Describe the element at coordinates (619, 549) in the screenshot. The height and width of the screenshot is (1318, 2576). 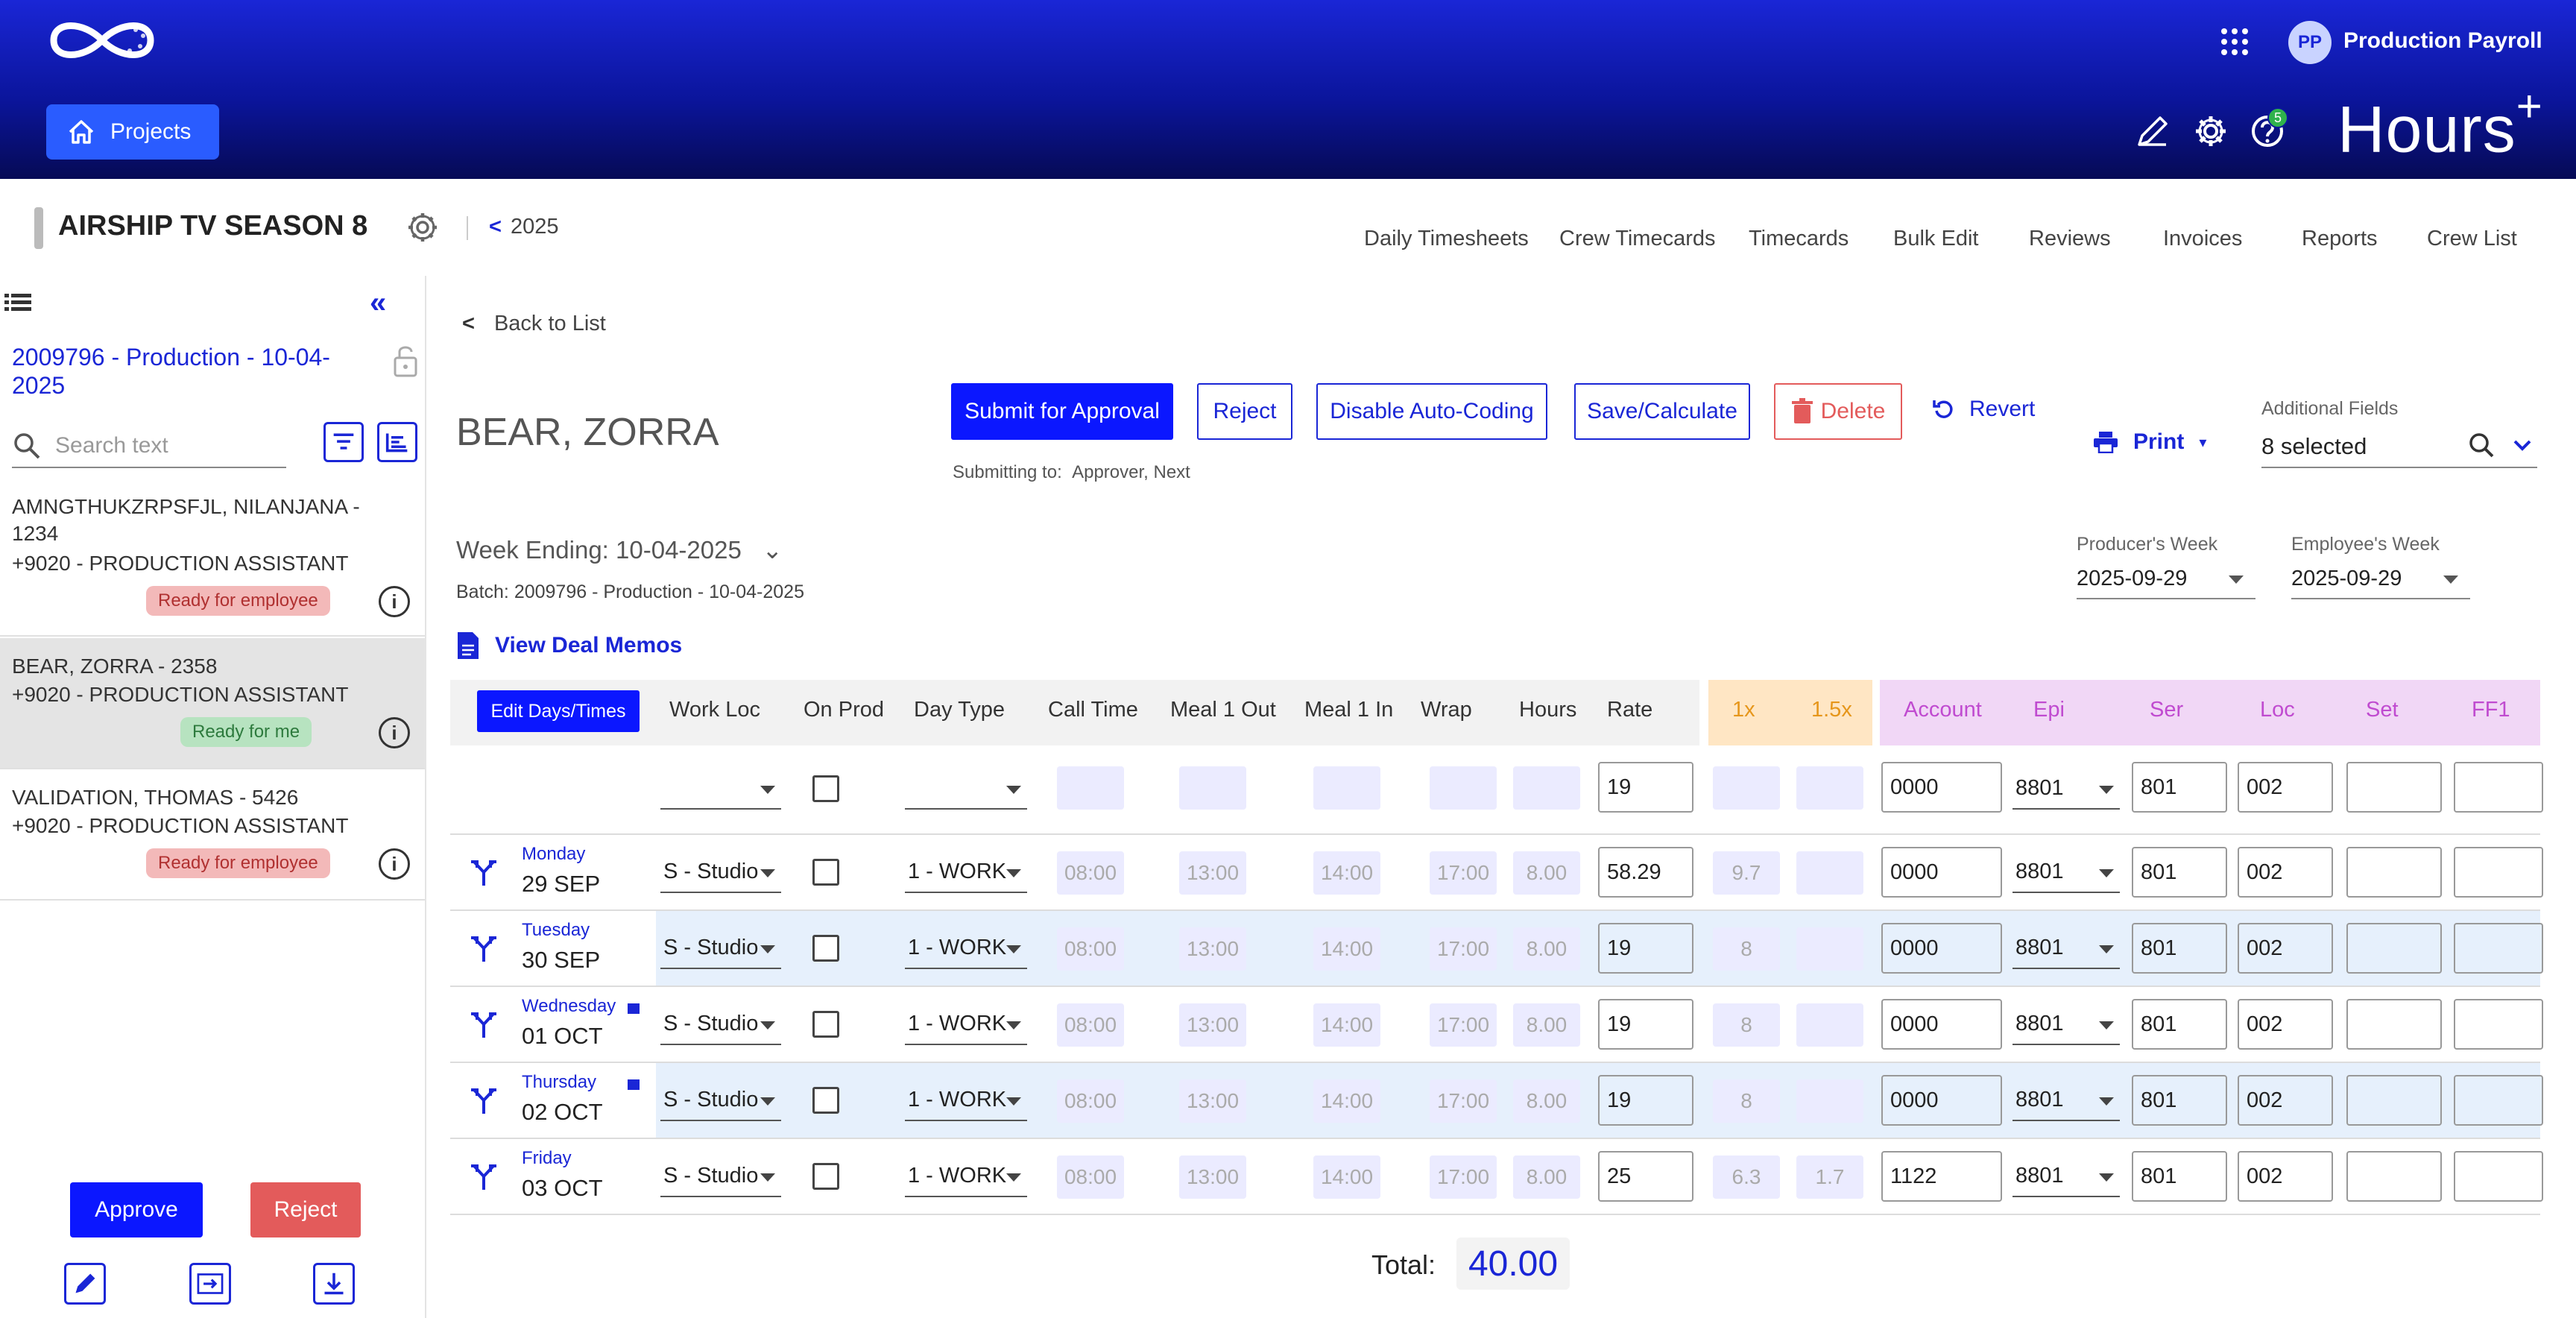
I see `week-ending-selector: Week Ending: 10-04-2025 ⌄` at that location.